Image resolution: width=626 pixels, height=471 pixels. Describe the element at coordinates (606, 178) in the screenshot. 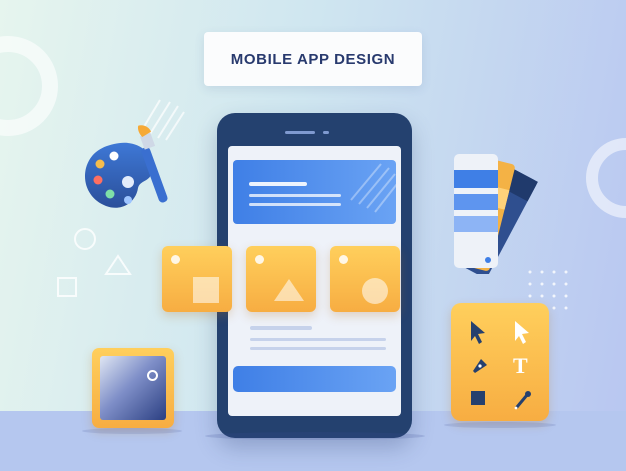

I see `bg-ring-right` at that location.